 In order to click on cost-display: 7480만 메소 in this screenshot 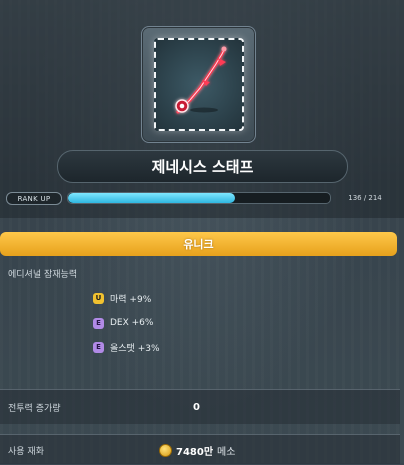, I will do `click(197, 450)`.